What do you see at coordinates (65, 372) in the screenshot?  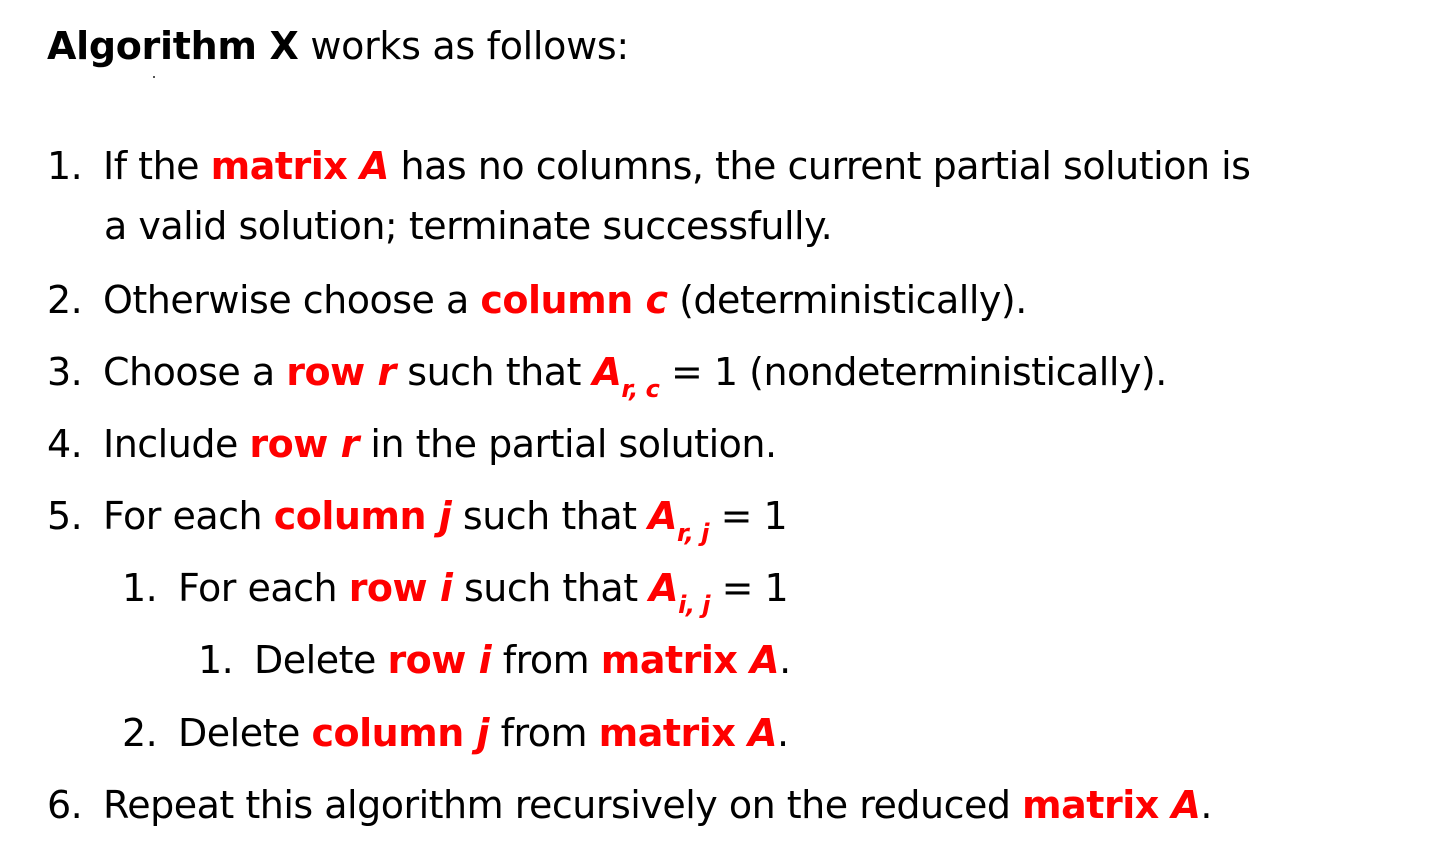 I see `step-number: 3.` at bounding box center [65, 372].